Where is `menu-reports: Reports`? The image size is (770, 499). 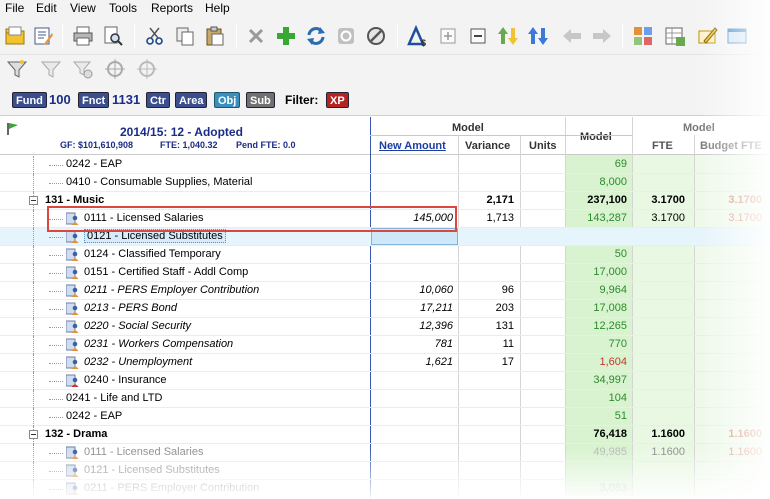
menu-reports: Reports is located at coordinates (172, 8).